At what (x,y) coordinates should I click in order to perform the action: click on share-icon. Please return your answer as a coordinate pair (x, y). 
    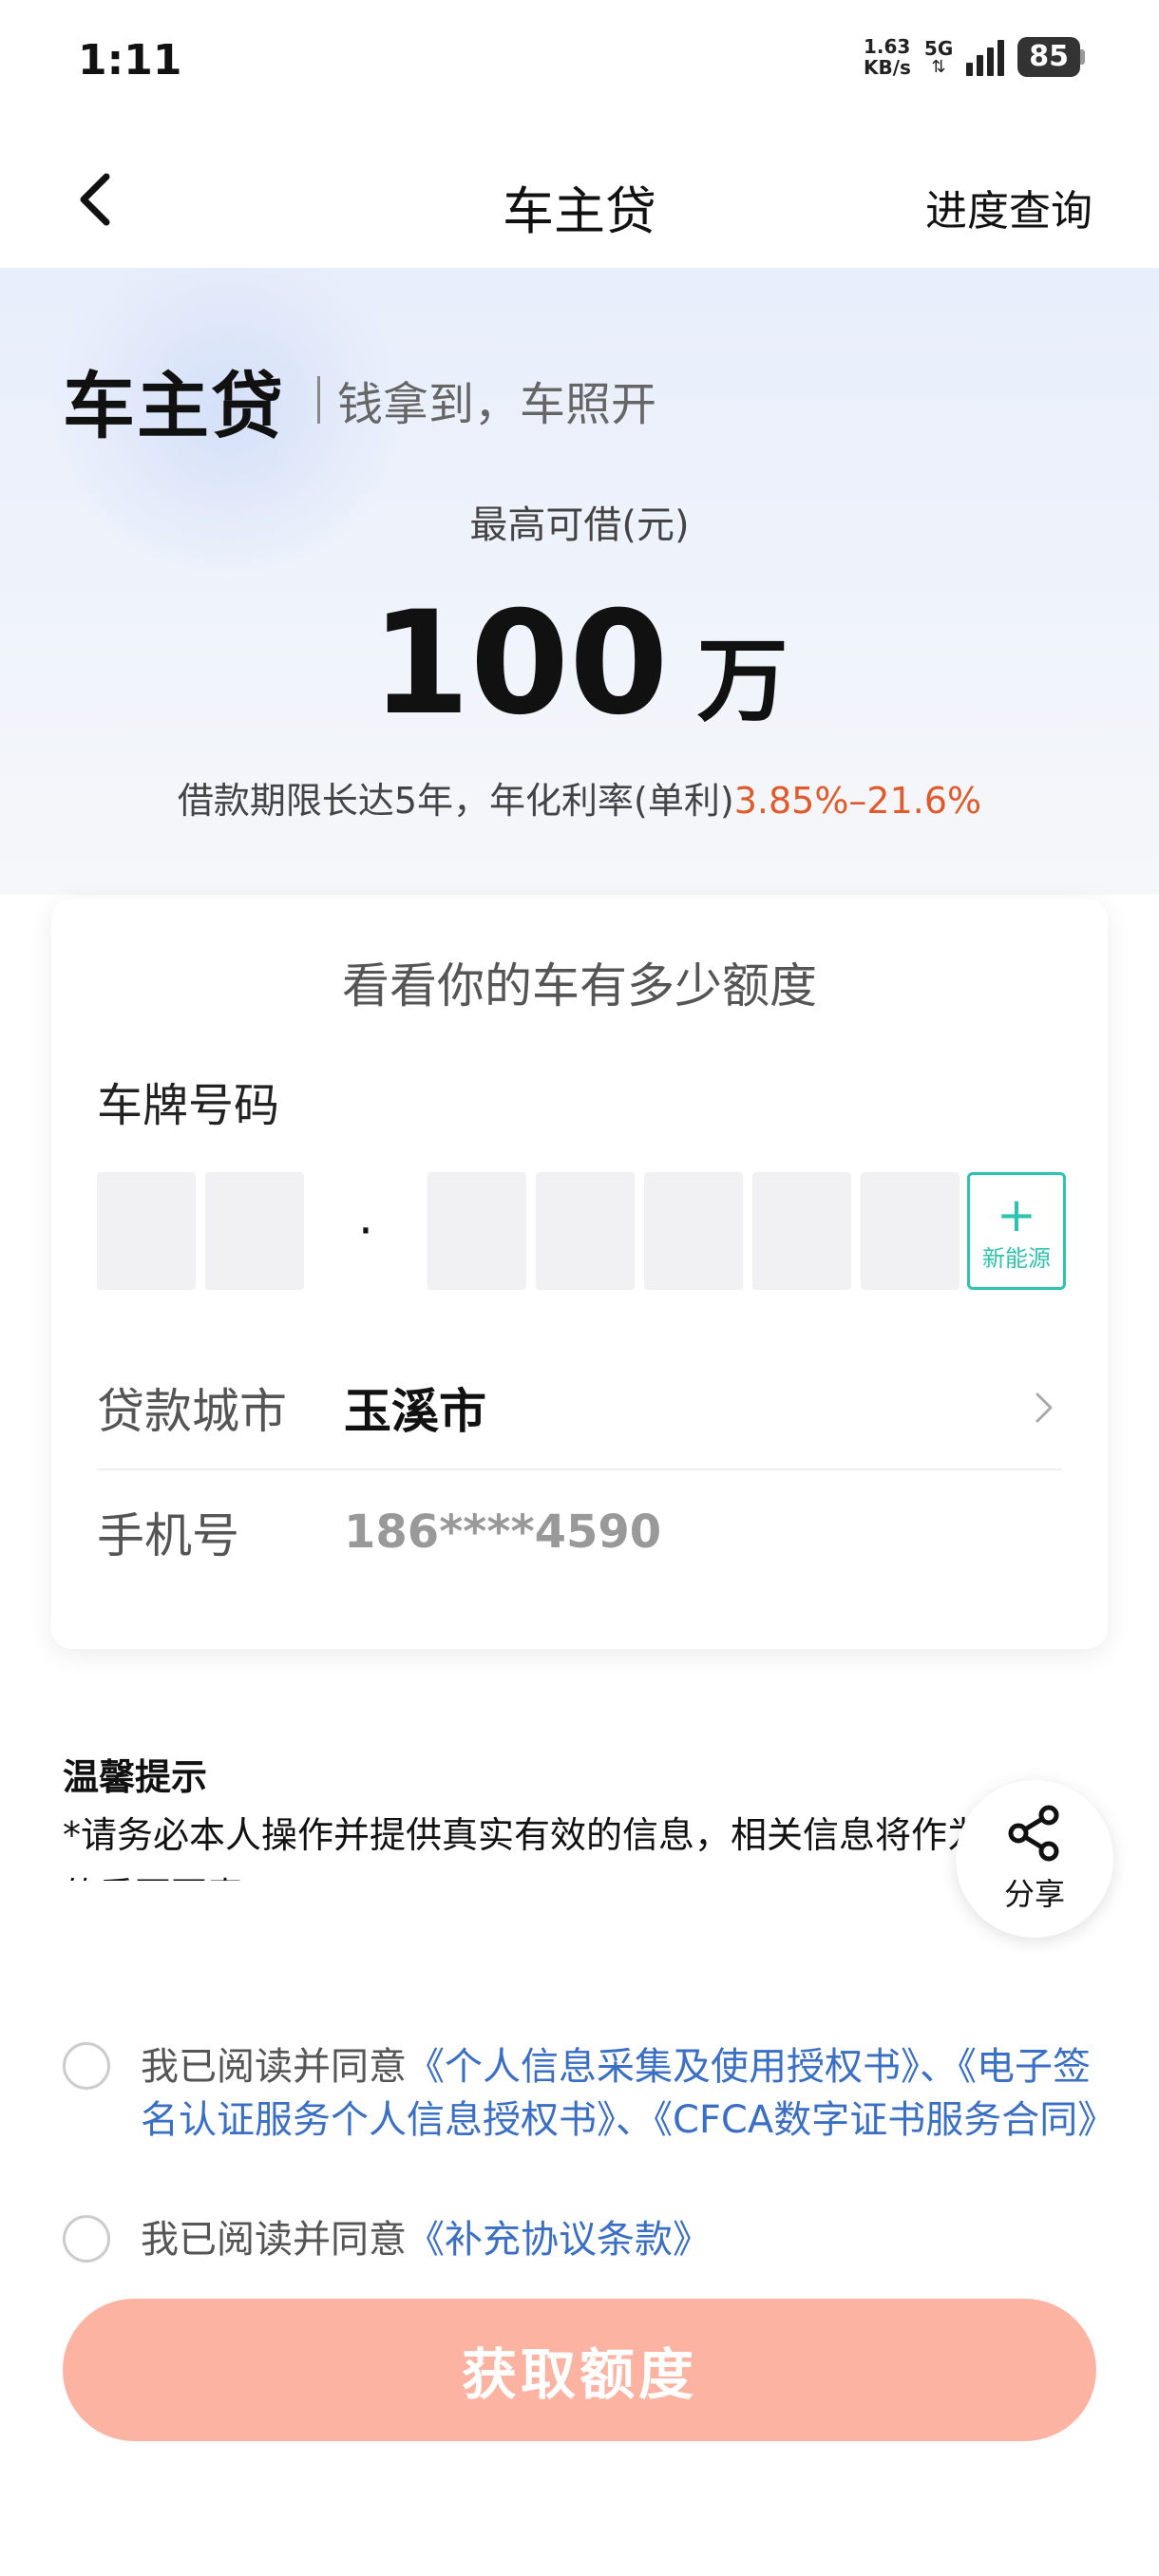
    Looking at the image, I should click on (1033, 1833).